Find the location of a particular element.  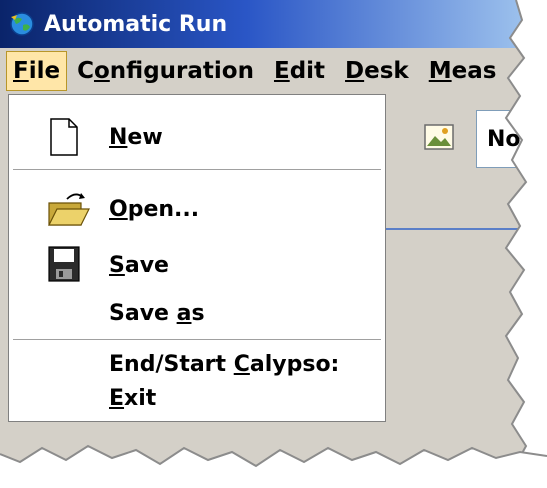

menu-desk: Desk is located at coordinates (377, 71).